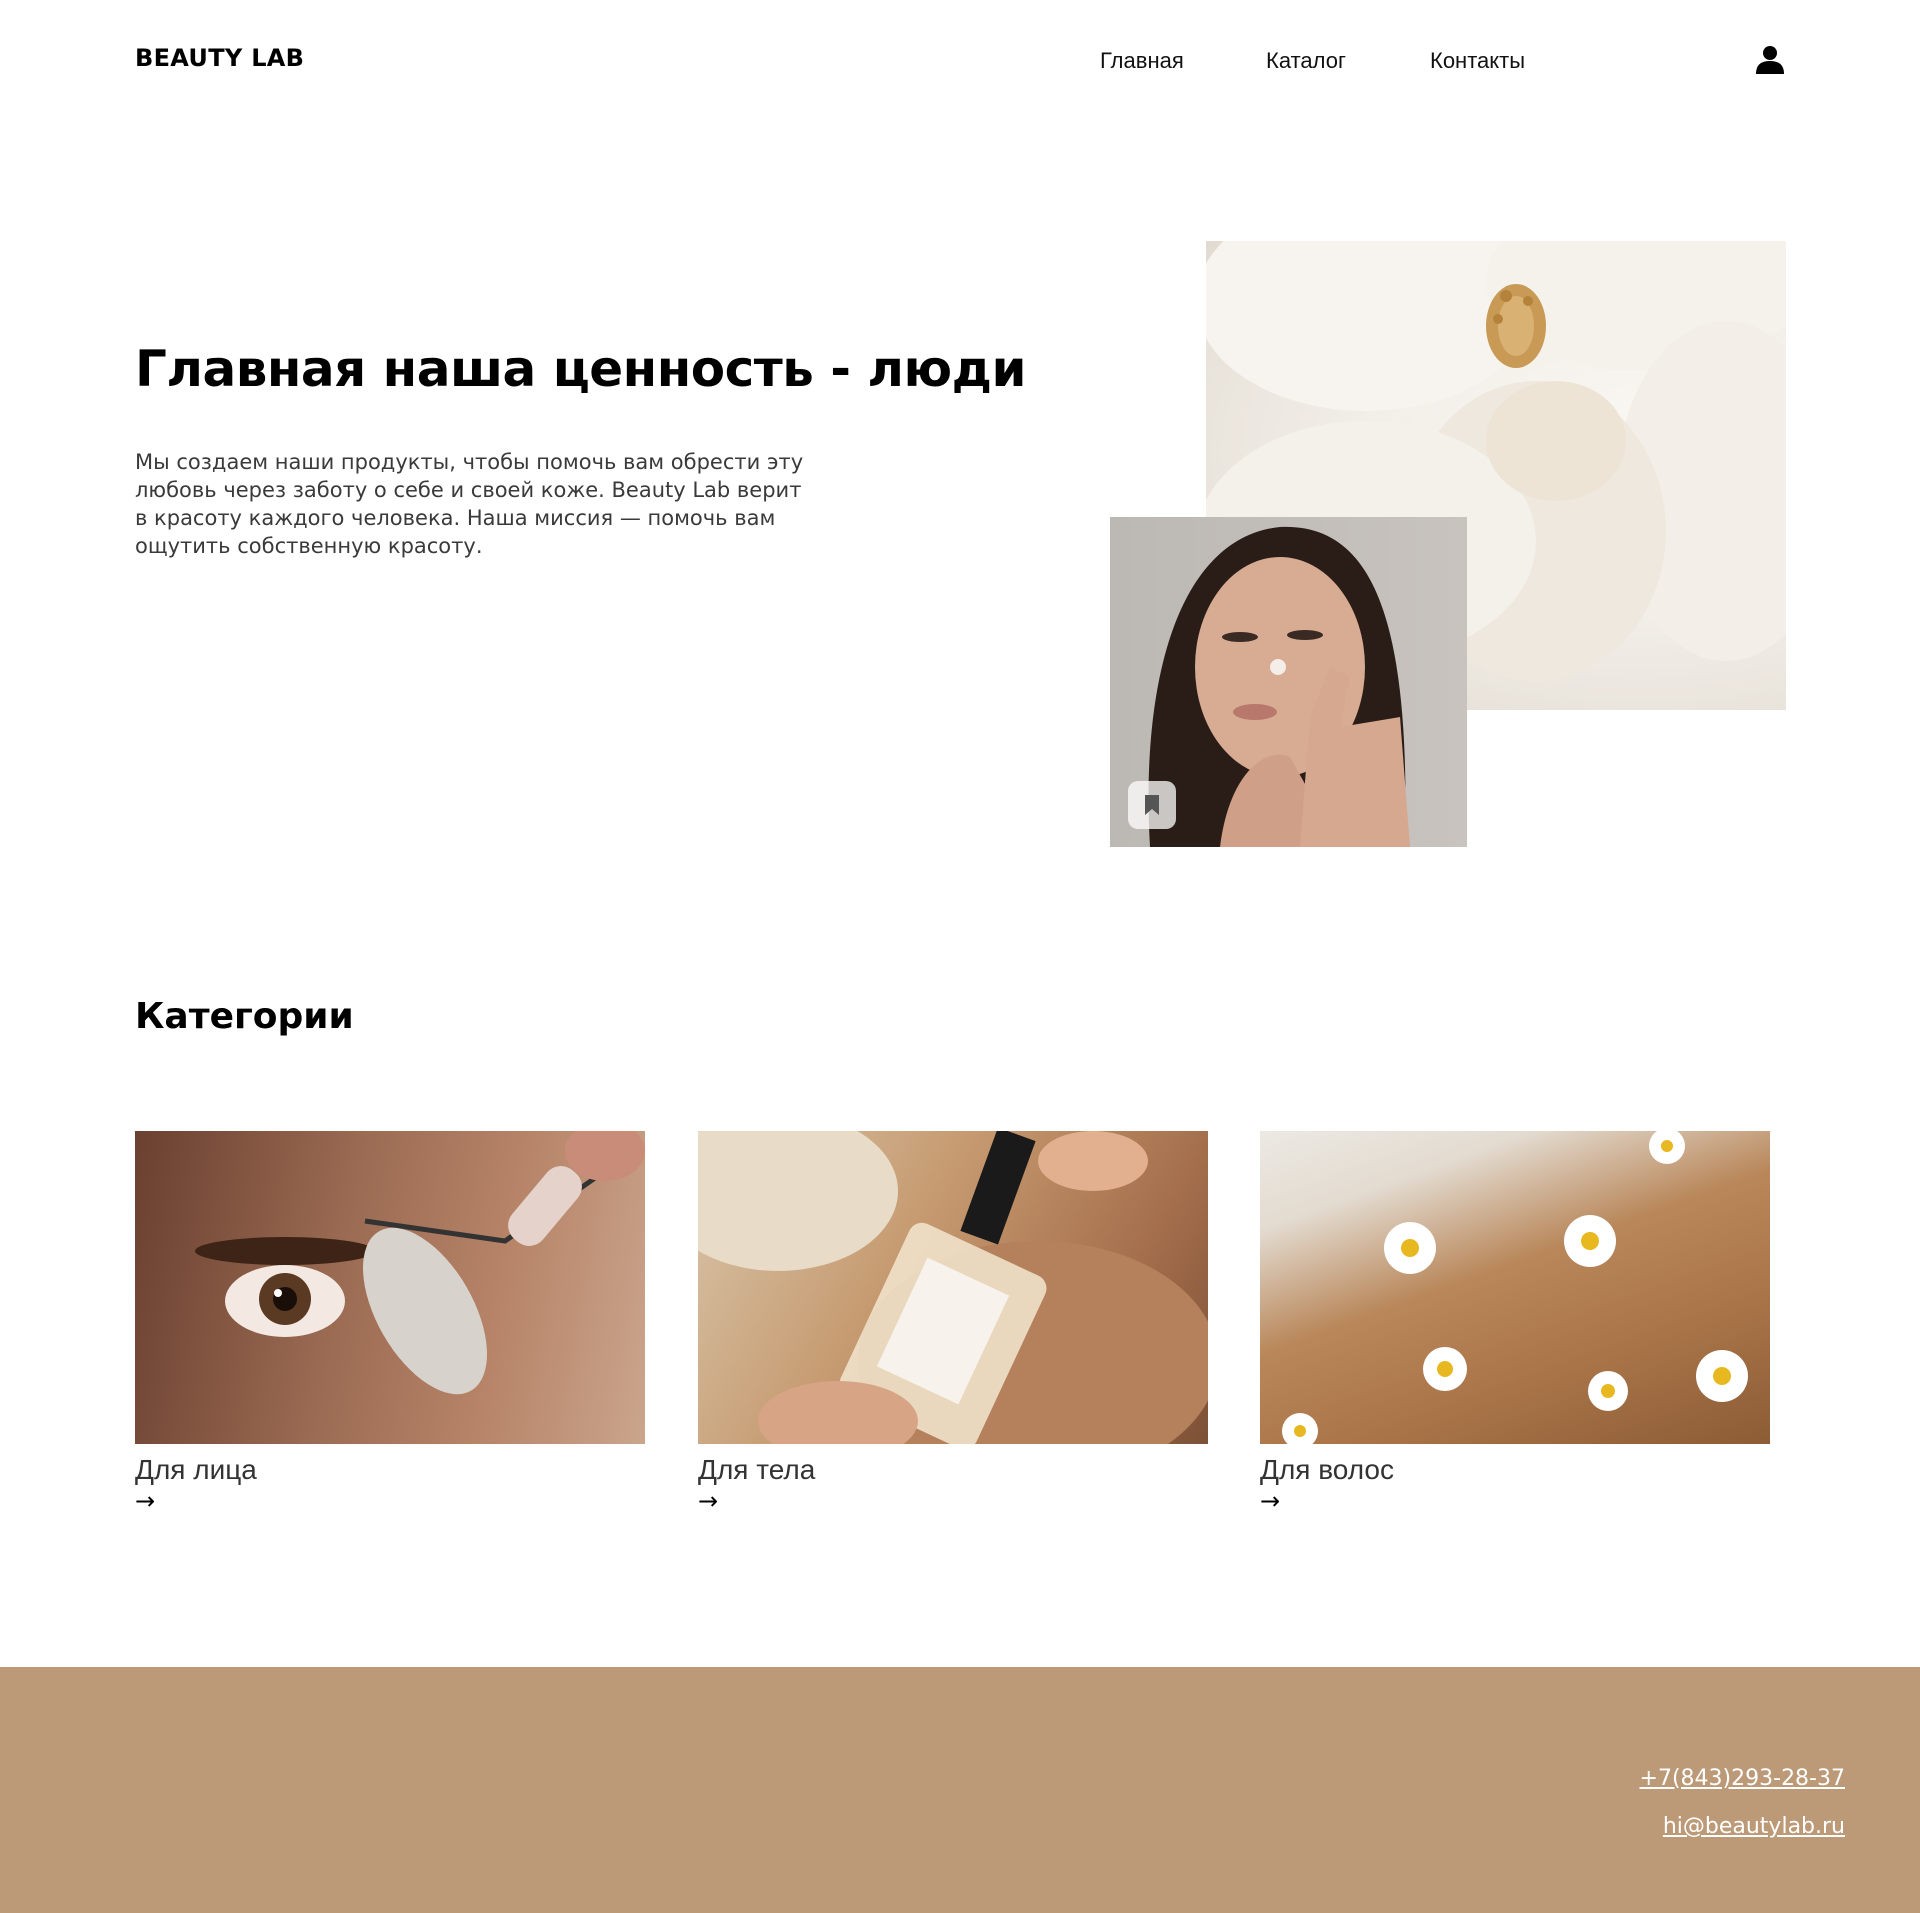  Describe the element at coordinates (1288, 682) in the screenshot. I see `woman-photo` at that location.